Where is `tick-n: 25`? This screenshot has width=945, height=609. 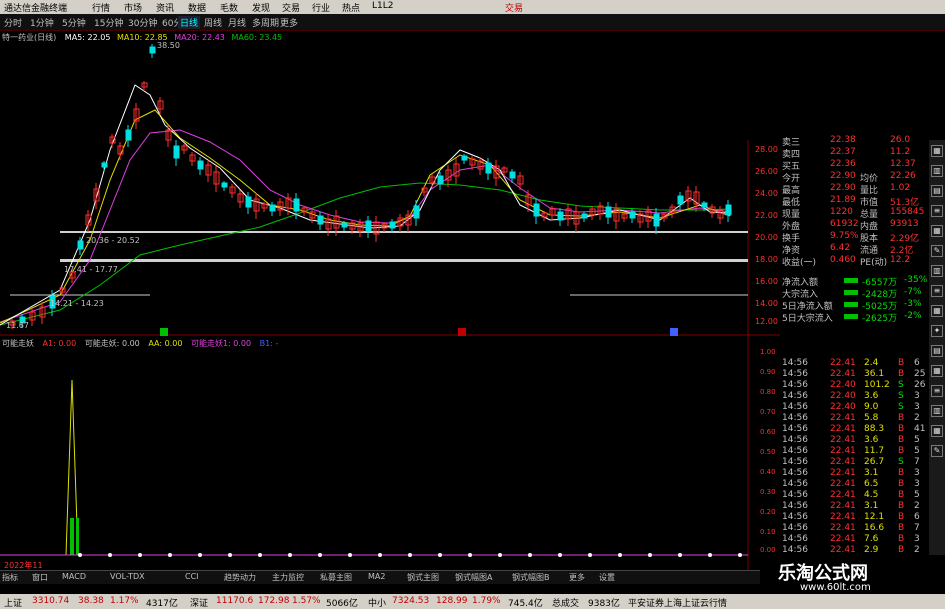
tick-n: 25 is located at coordinates (920, 374).